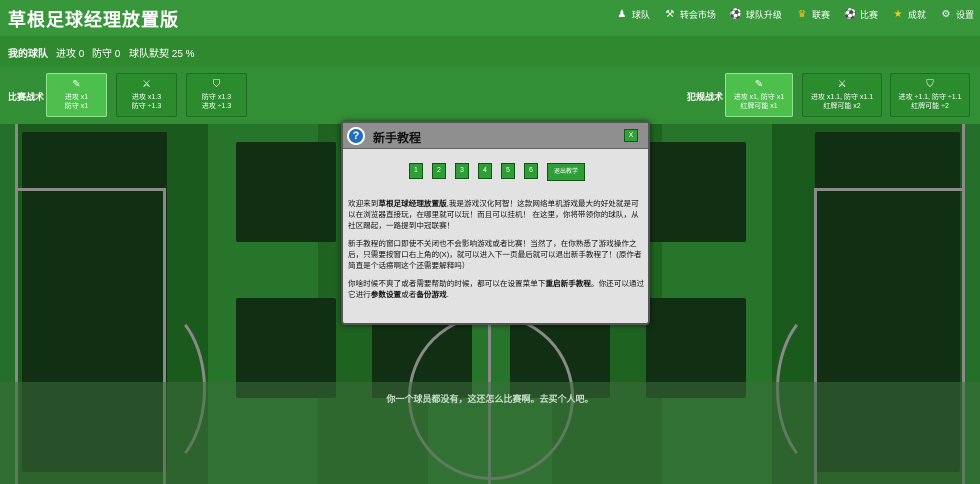  What do you see at coordinates (497, 172) in the screenshot?
I see `tutorial-pager: 1 2 3 4 5 6 退出教学` at bounding box center [497, 172].